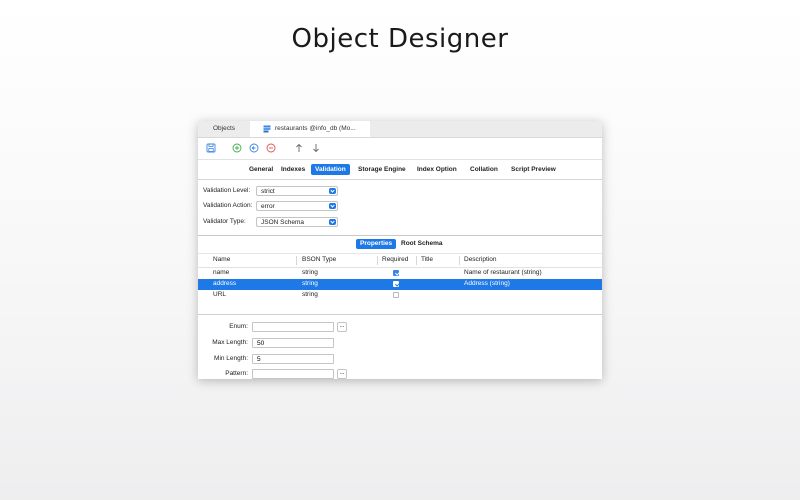 Image resolution: width=800 pixels, height=500 pixels. Describe the element at coordinates (400, 284) in the screenshot. I see `table-row: address string Address (string)` at that location.